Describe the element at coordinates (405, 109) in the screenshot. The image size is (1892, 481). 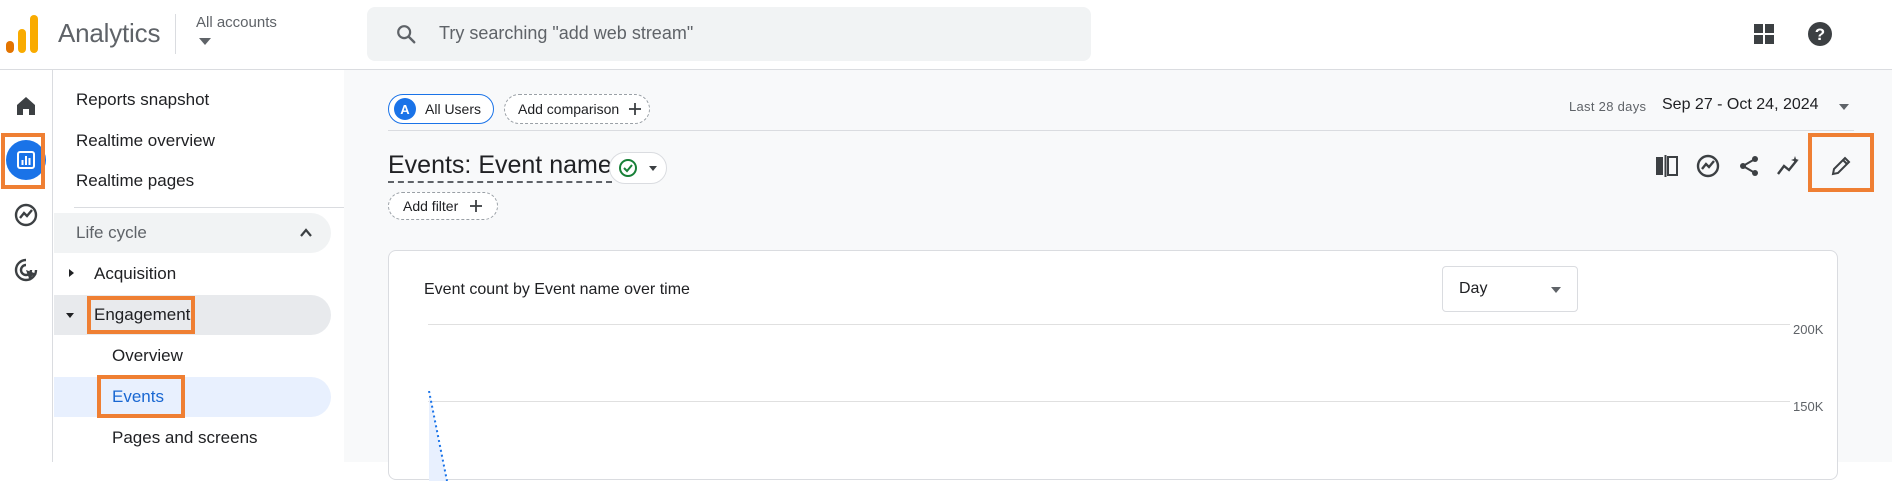
I see `segment-avatar: A` at that location.